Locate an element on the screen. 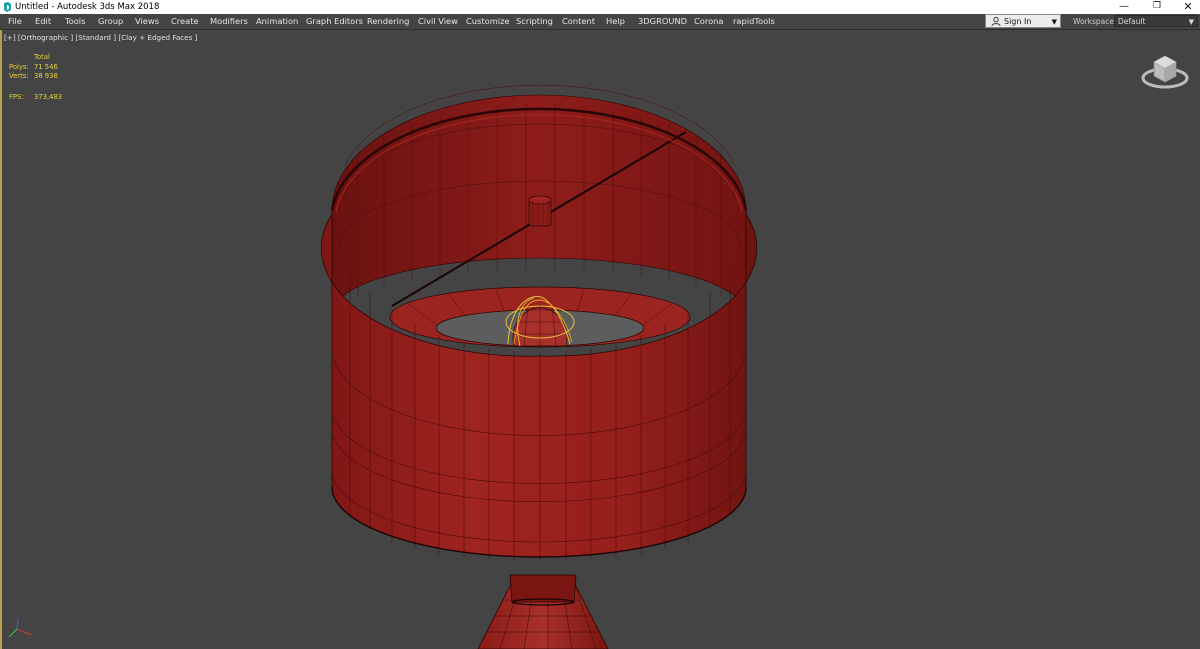 The height and width of the screenshot is (649, 1200). axis-tripod-icon is located at coordinates (20, 628).